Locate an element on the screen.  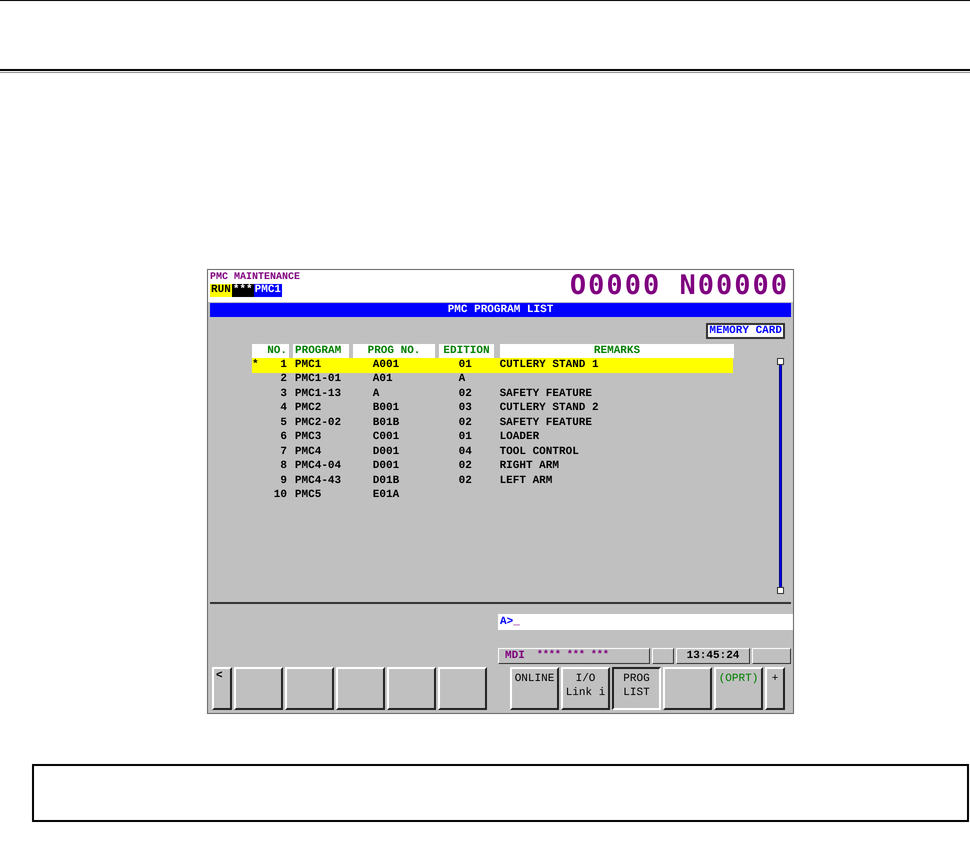
table-cell: PMC4 is located at coordinates (308, 452).